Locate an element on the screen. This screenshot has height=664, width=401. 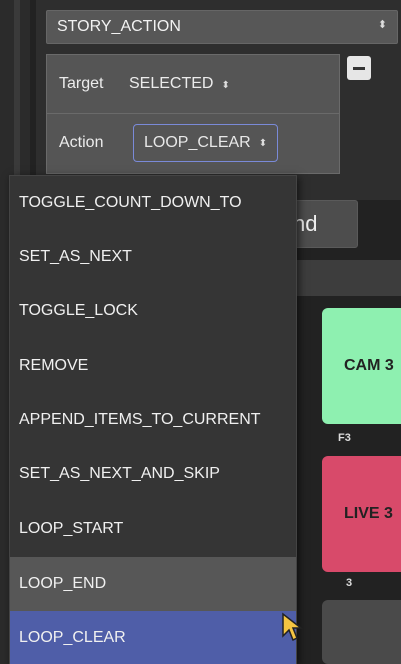
action-label: Action is located at coordinates (81, 142).